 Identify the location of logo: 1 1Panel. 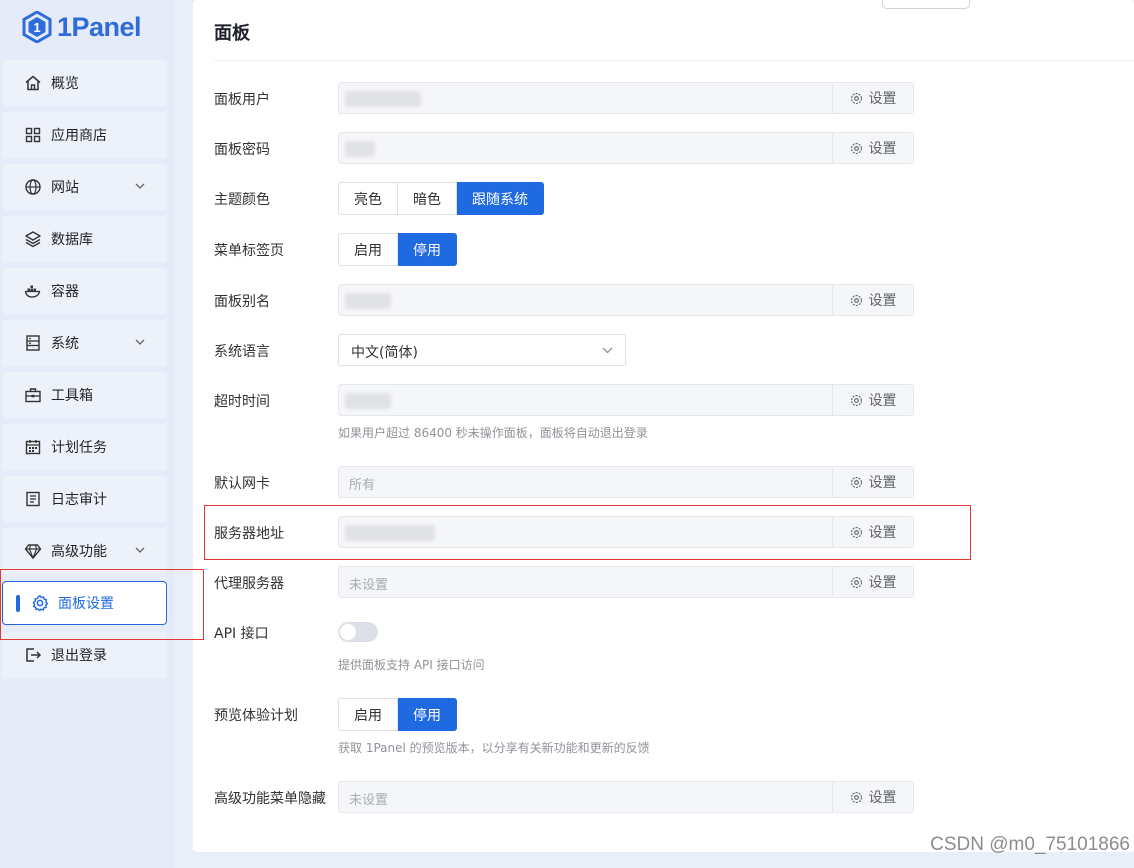
(82, 27).